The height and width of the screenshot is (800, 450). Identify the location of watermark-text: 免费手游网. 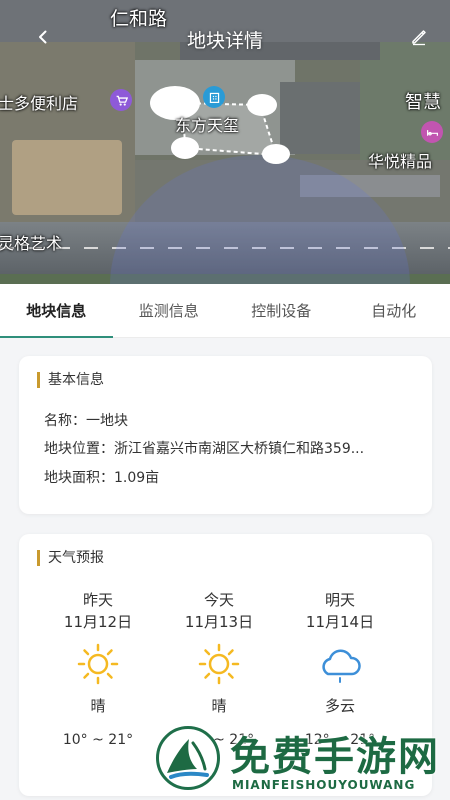
(335, 757).